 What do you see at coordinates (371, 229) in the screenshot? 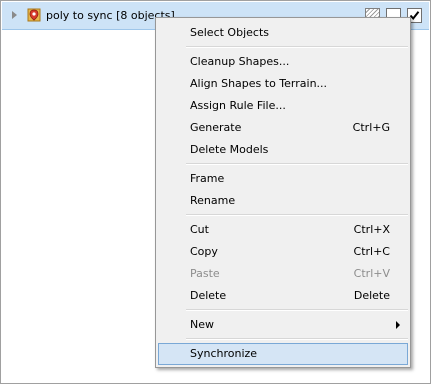
I see `menu-item-shortcut: Ctrl+X` at bounding box center [371, 229].